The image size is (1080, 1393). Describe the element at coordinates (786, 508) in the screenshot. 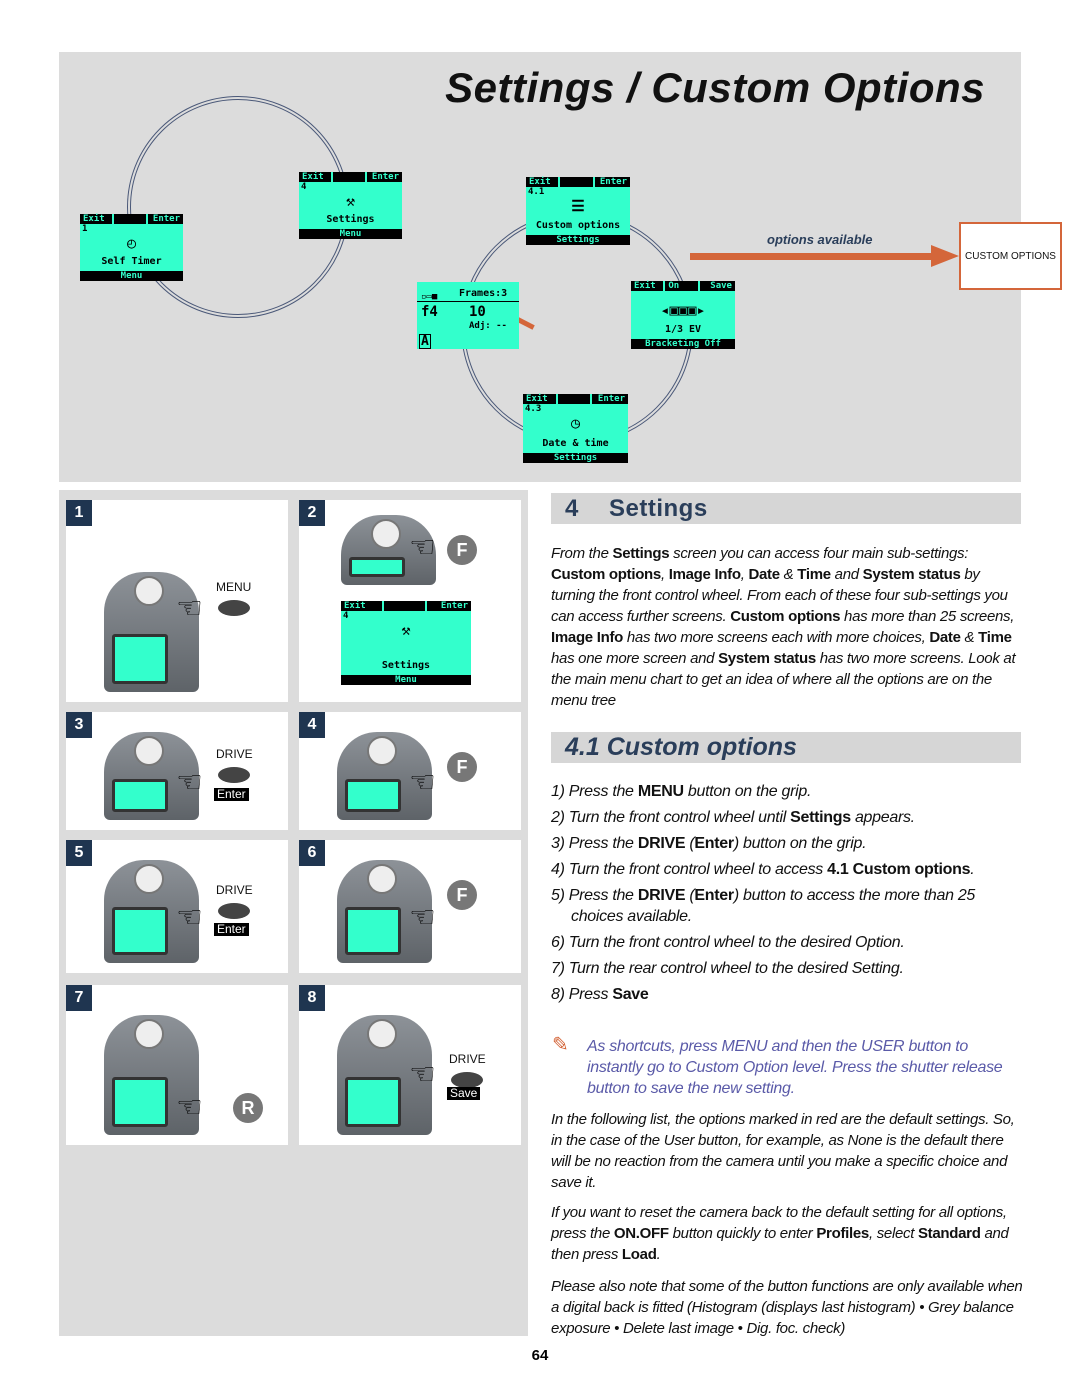

I see `section-heading-4: 4 Settings` at that location.